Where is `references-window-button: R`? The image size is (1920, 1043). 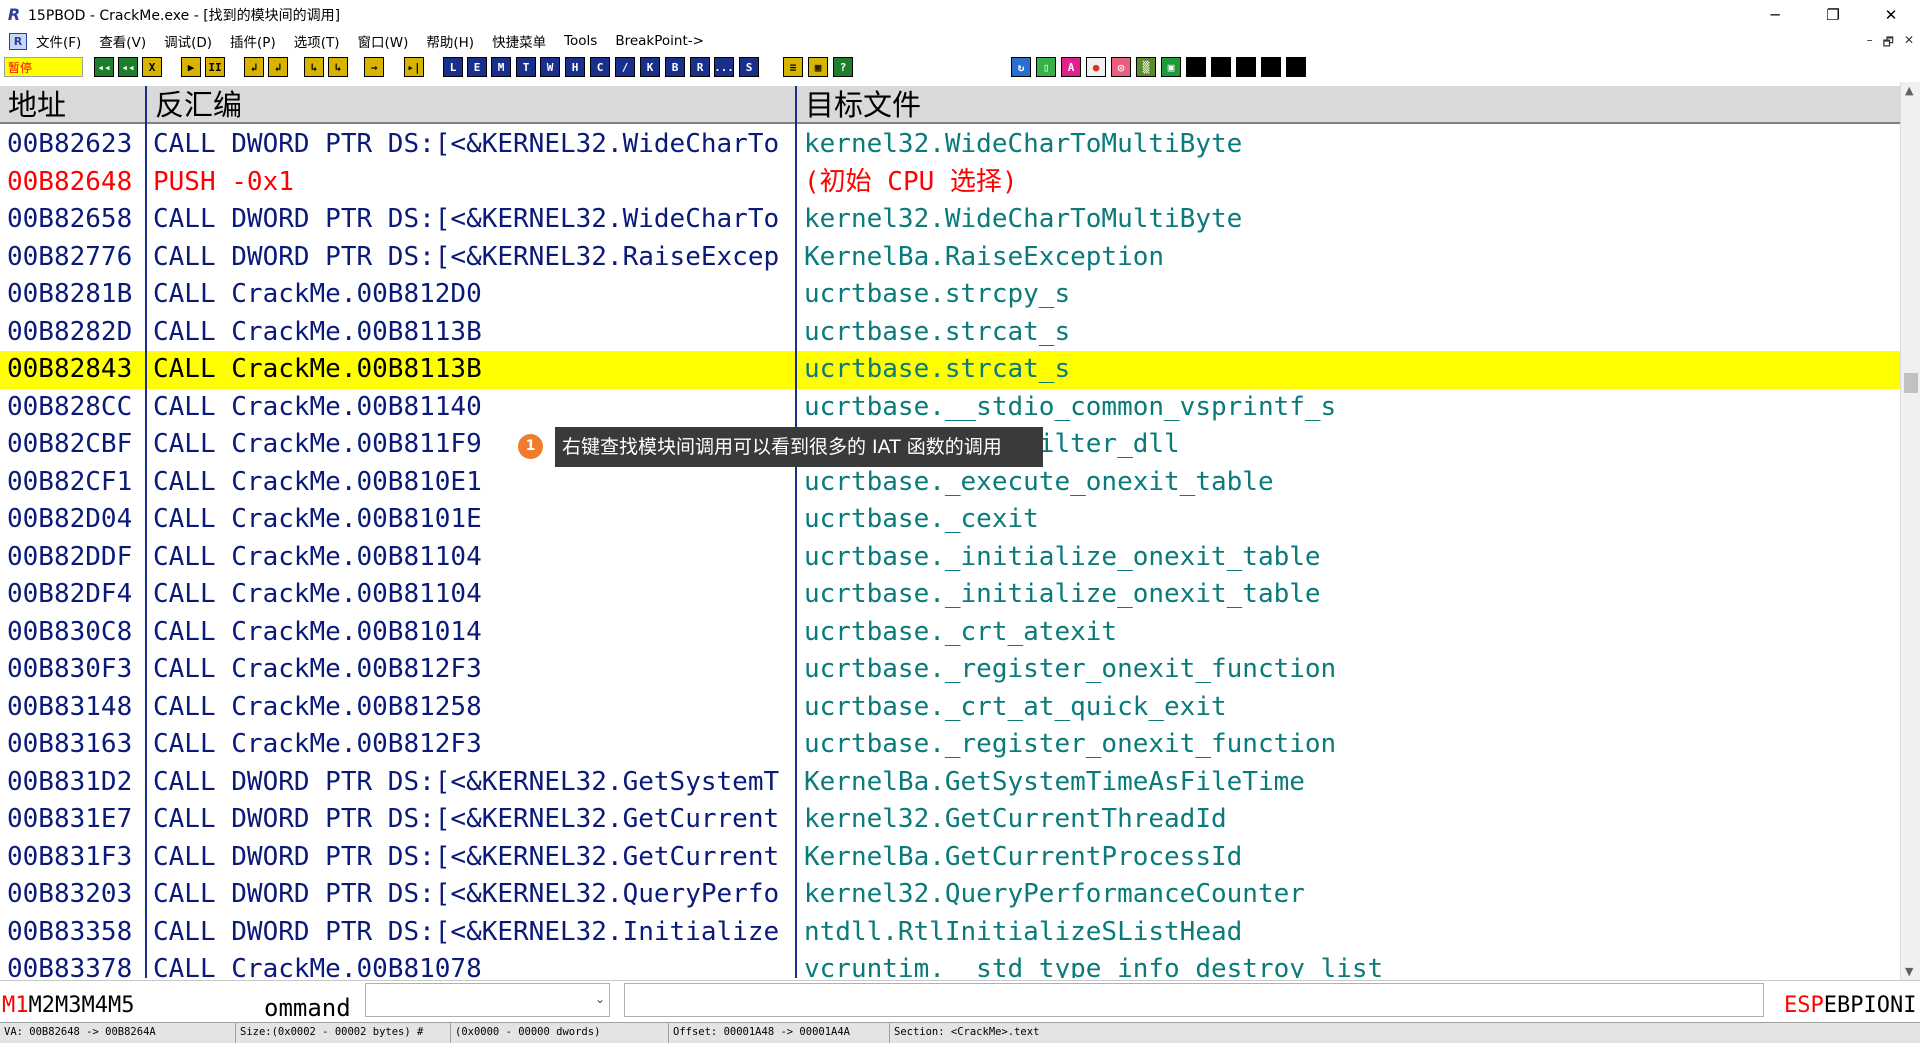
references-window-button: R is located at coordinates (700, 67).